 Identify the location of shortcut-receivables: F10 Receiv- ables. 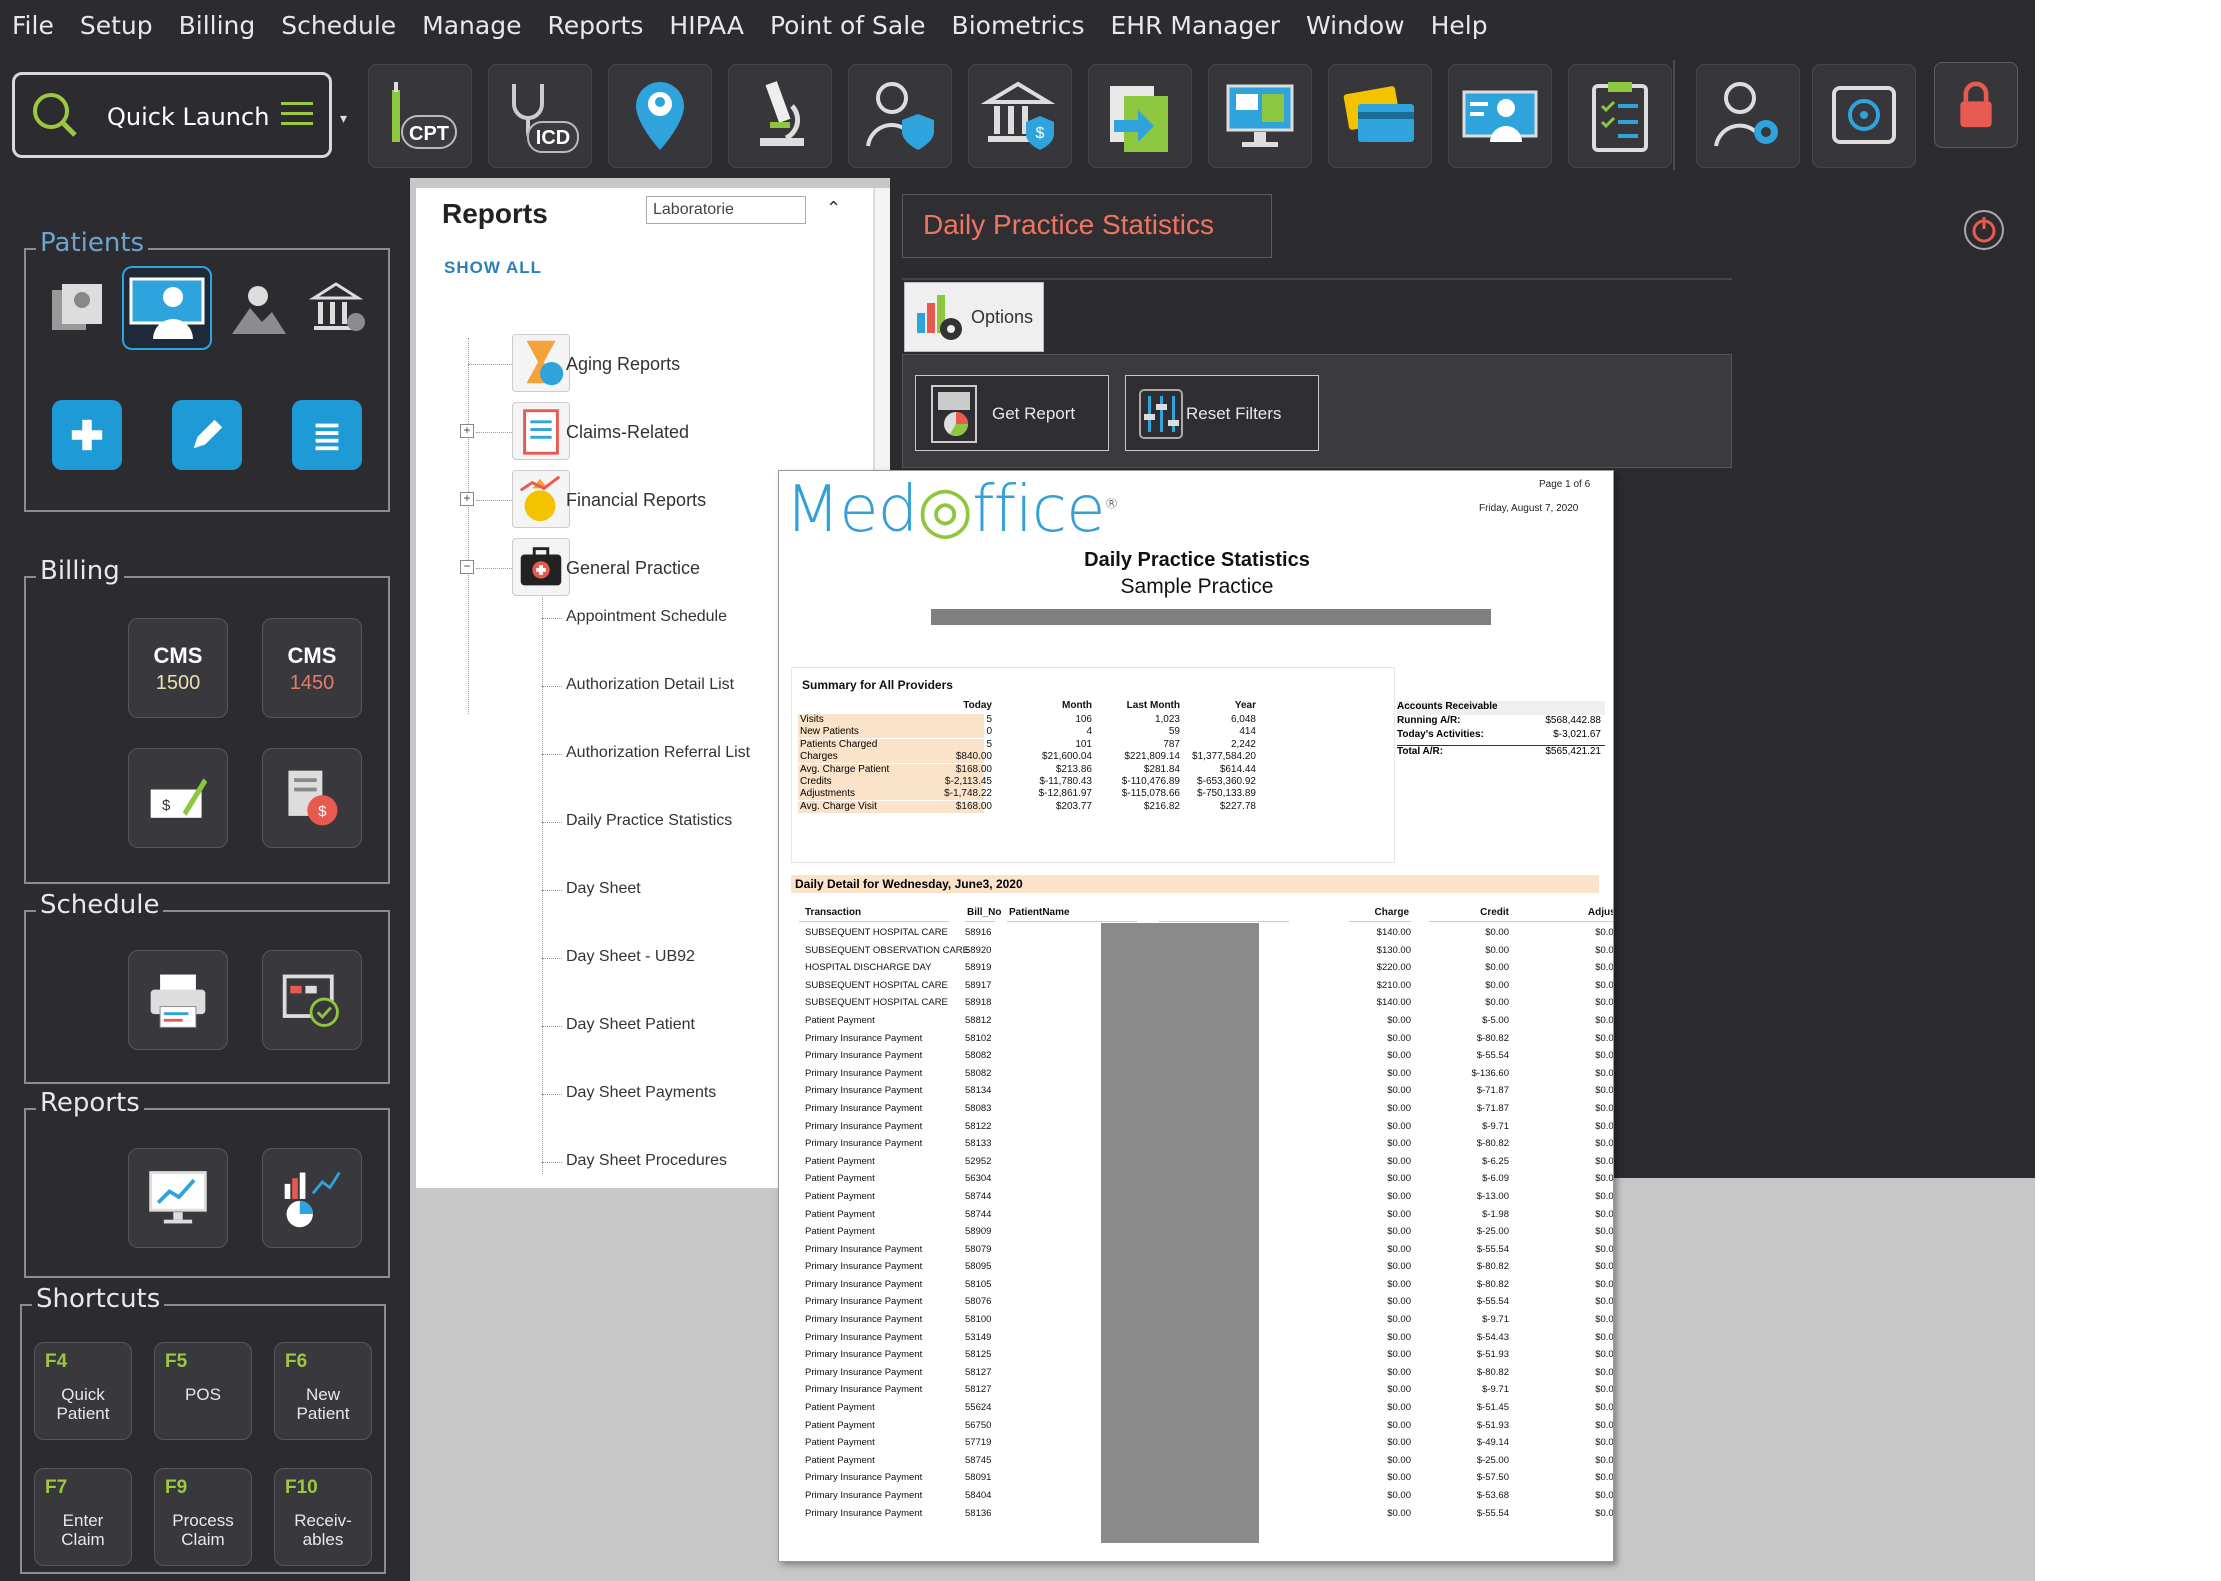
(323, 1517).